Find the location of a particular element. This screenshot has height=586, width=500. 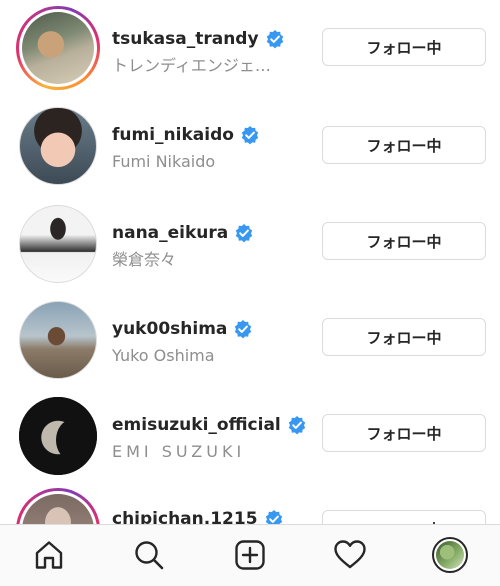

home-tab is located at coordinates (49, 555).